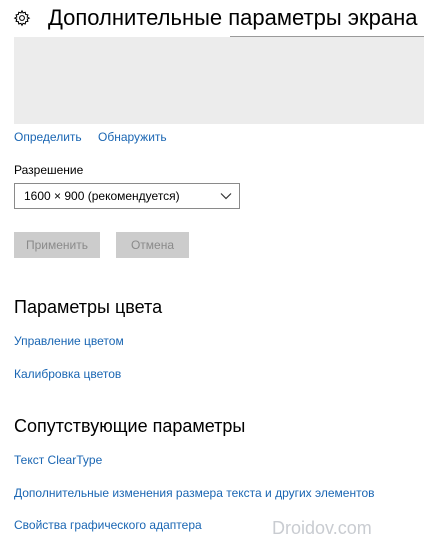  What do you see at coordinates (58, 460) in the screenshot?
I see `cleartype-text-link: Текст ClearType` at bounding box center [58, 460].